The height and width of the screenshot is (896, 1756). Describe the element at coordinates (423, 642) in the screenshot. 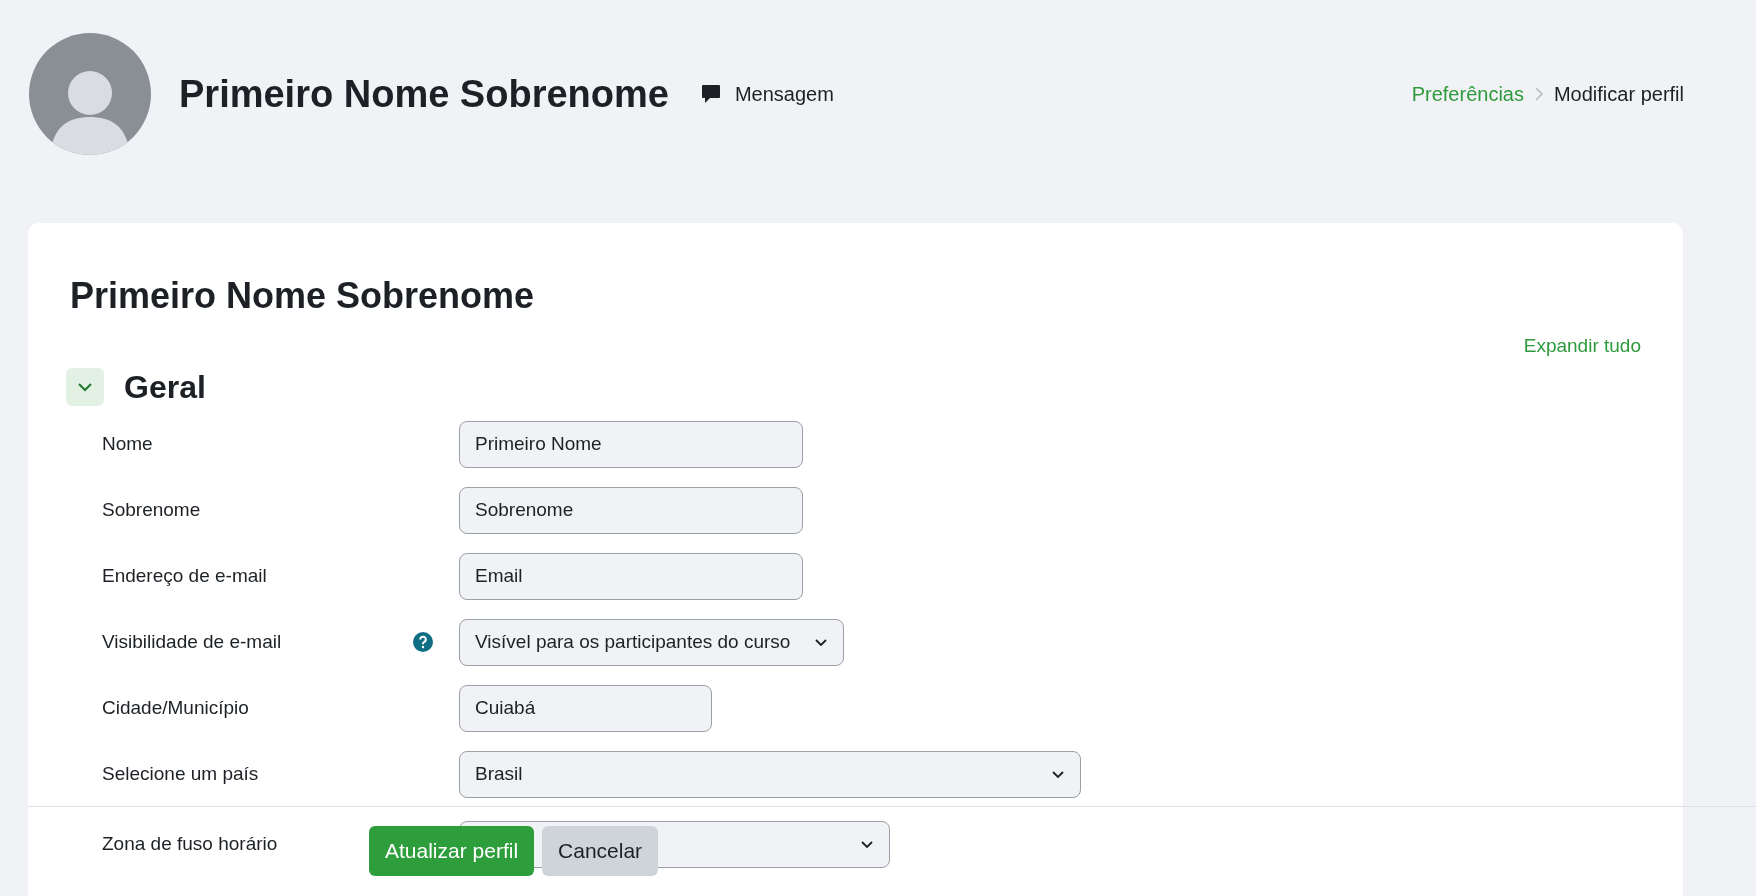

I see `help-icon` at that location.